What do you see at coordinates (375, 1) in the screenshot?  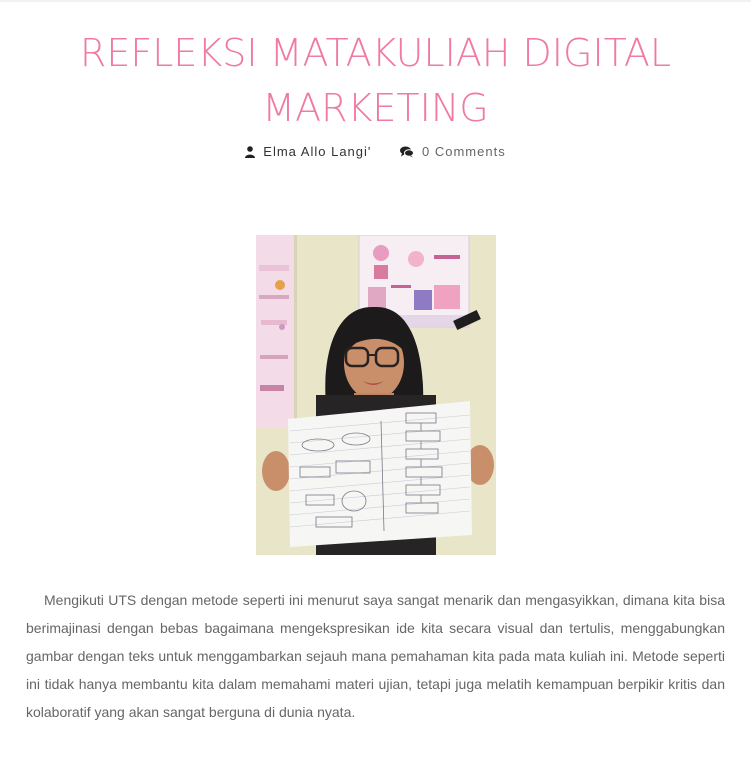 I see `header-divider` at bounding box center [375, 1].